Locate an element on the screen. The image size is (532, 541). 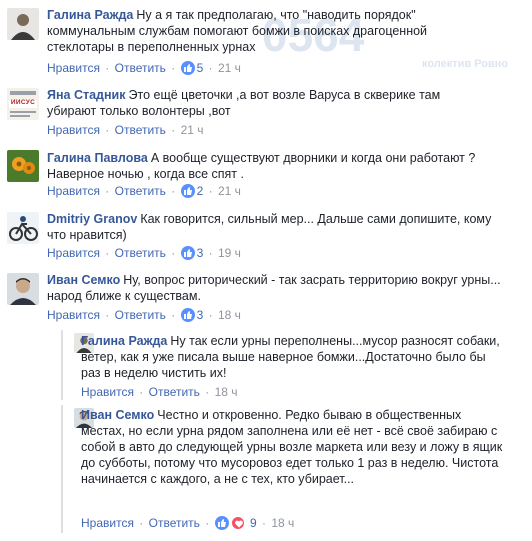
comment-actions: Нравится · Ответить · 21 ч is located at coordinates (125, 130).